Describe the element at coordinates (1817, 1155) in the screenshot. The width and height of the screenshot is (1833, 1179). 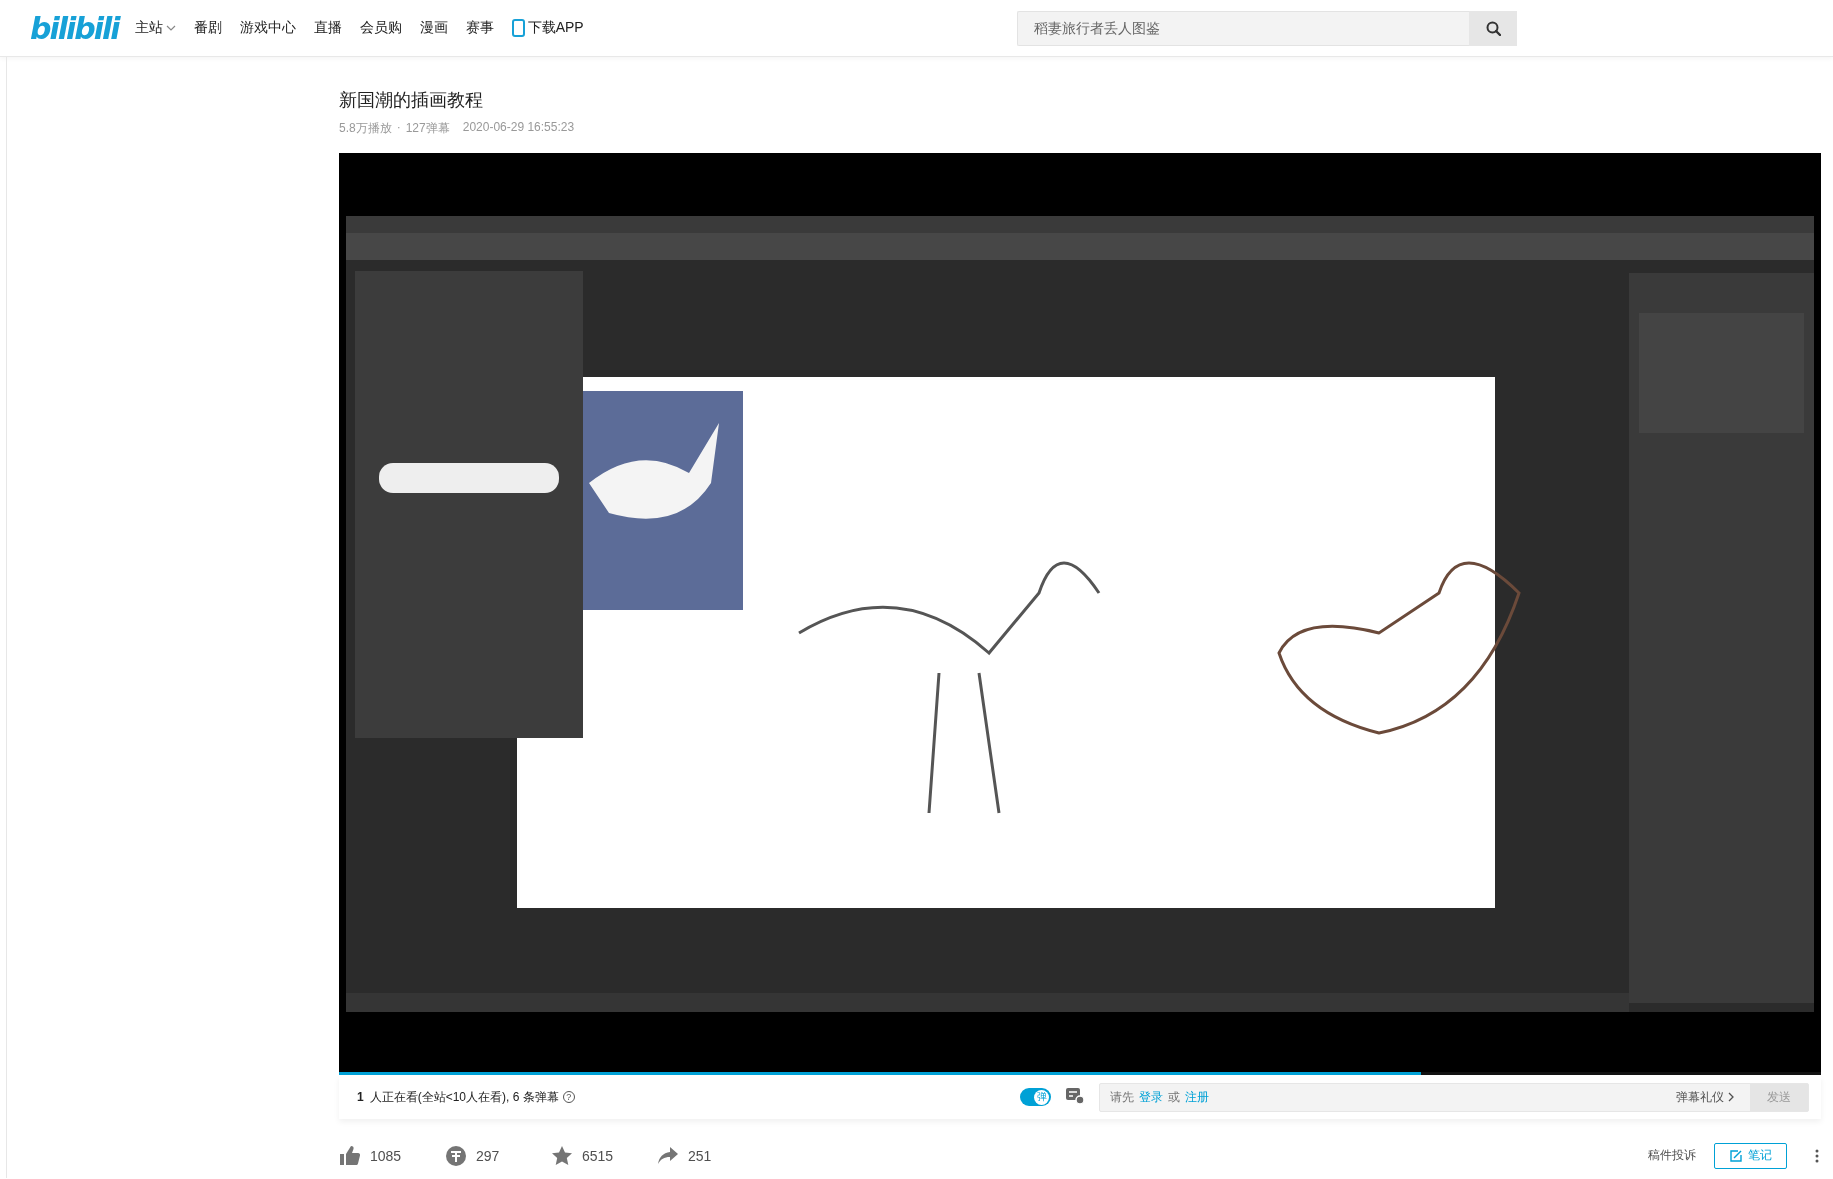
I see `more-icon` at that location.